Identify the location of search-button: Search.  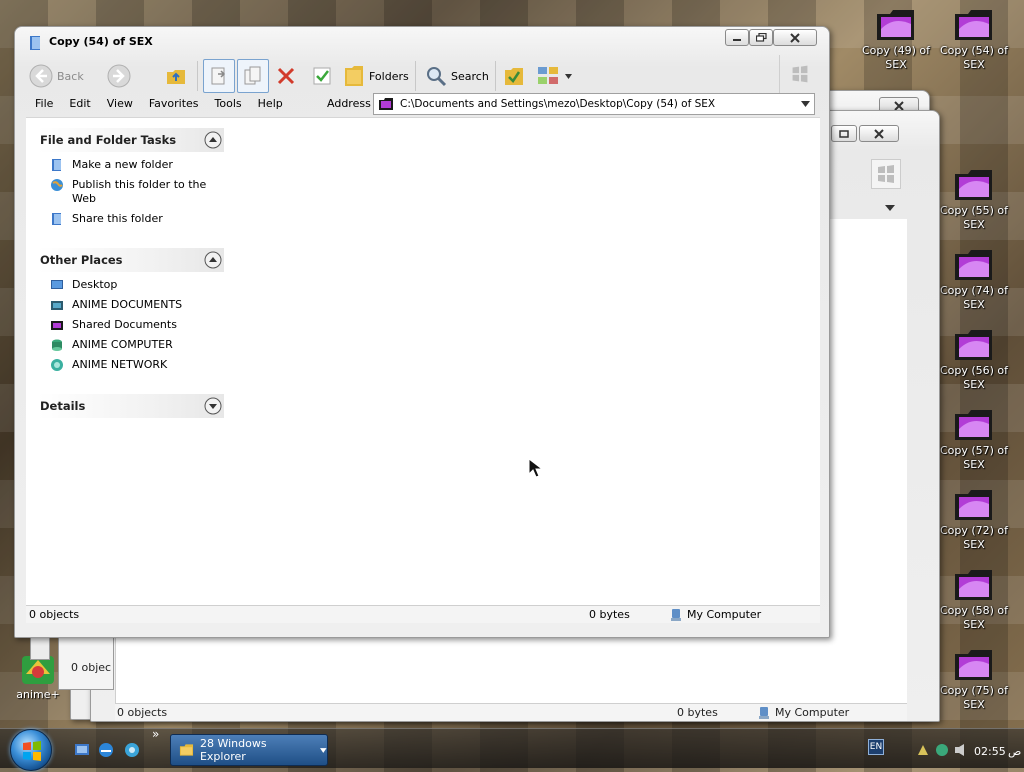
(457, 76).